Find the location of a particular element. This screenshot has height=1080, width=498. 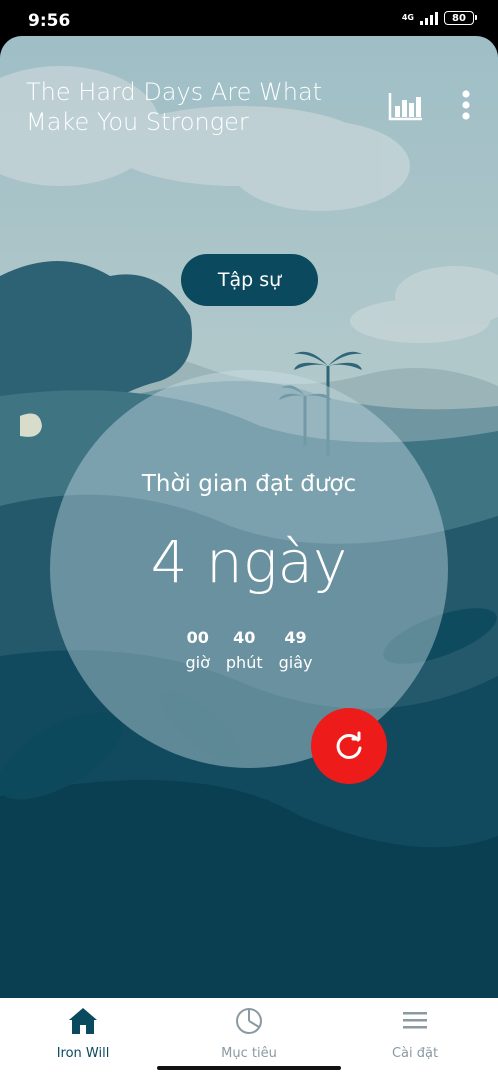

status-time: 9:56 is located at coordinates (49, 21).